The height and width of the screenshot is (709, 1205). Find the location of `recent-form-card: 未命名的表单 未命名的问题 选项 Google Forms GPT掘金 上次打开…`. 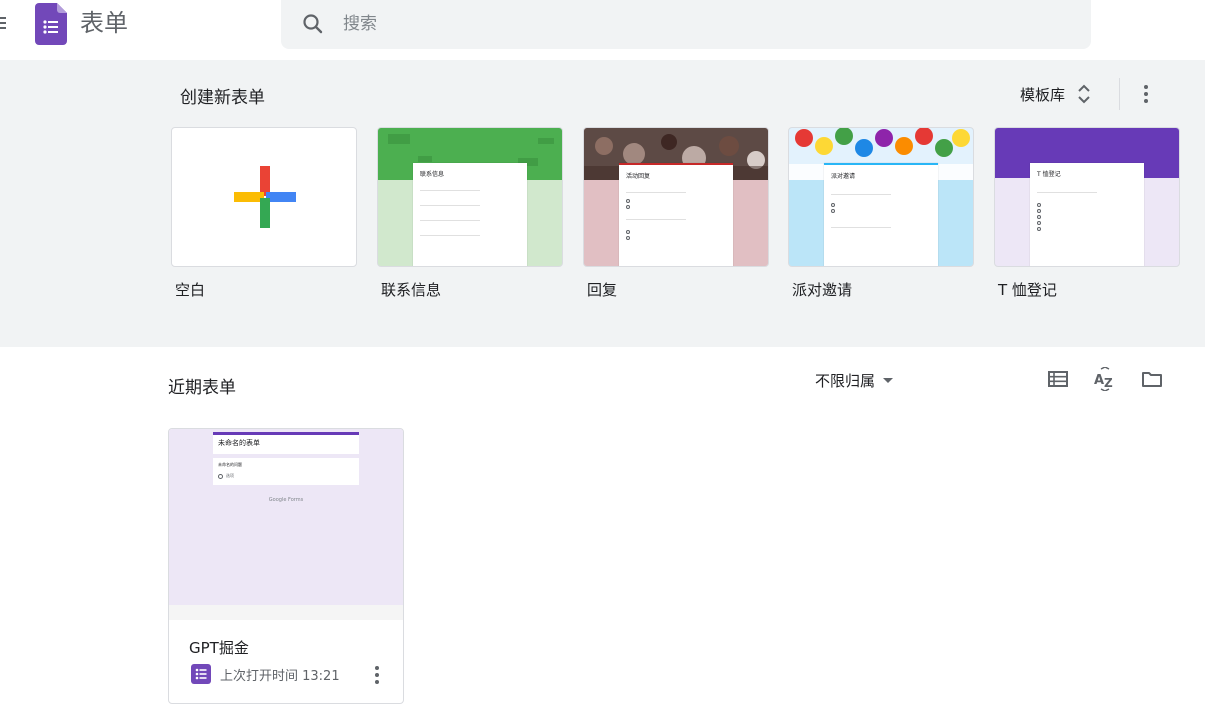

recent-form-card: 未命名的表单 未命名的问题 选项 Google Forms GPT掘金 上次打开… is located at coordinates (286, 566).